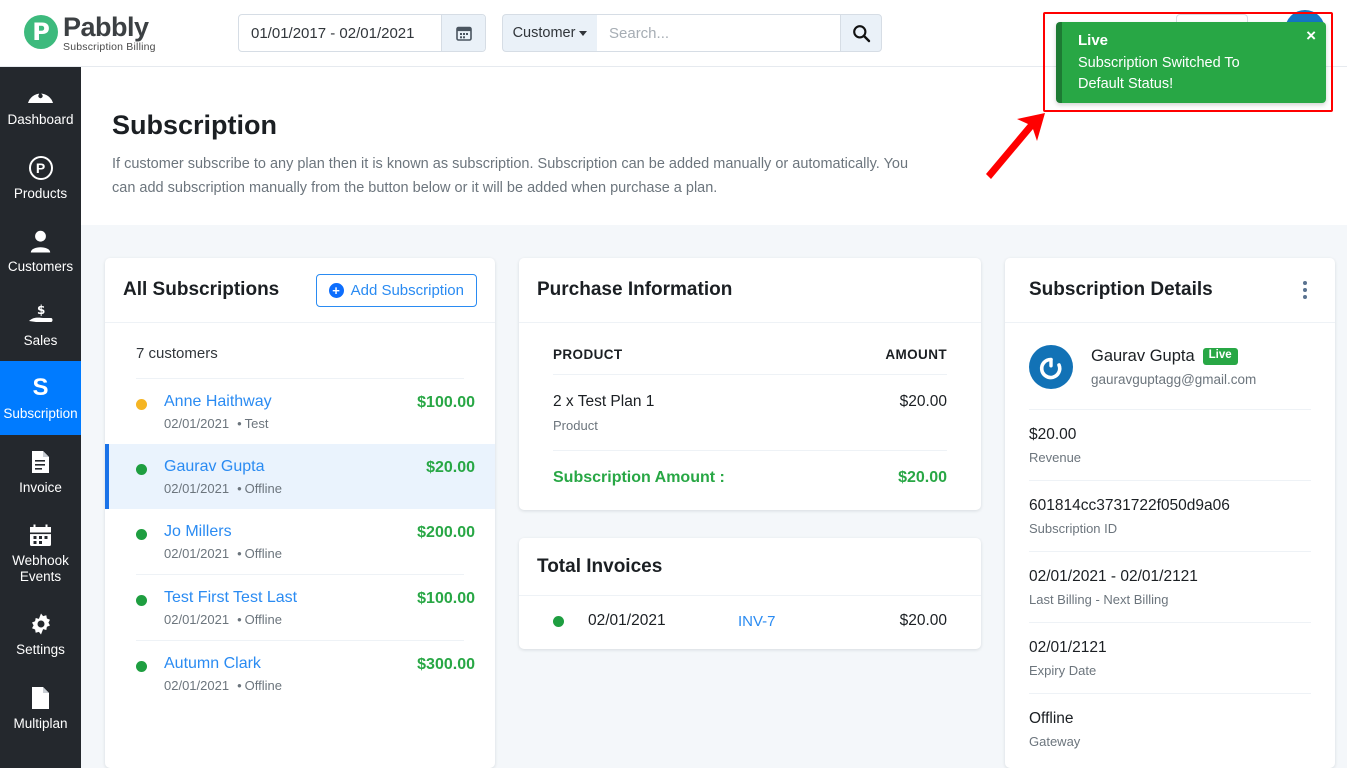 Image resolution: width=1347 pixels, height=768 pixels. I want to click on detail-value: 02/01/2121, so click(1068, 647).